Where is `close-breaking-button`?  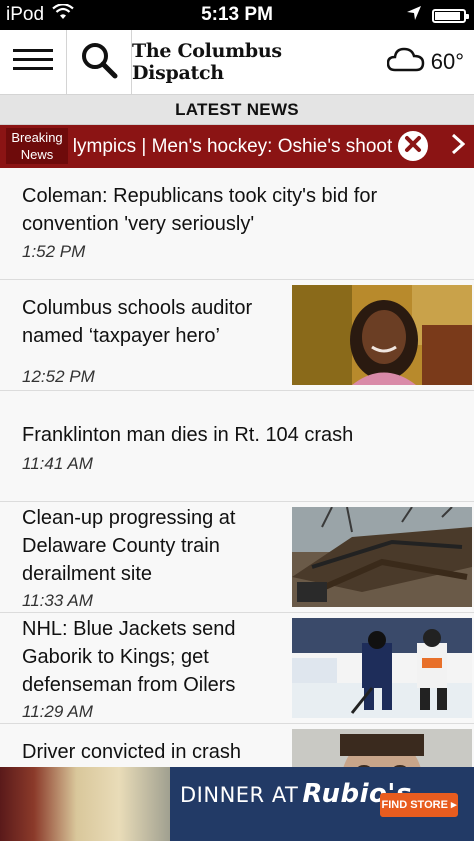 close-breaking-button is located at coordinates (413, 146).